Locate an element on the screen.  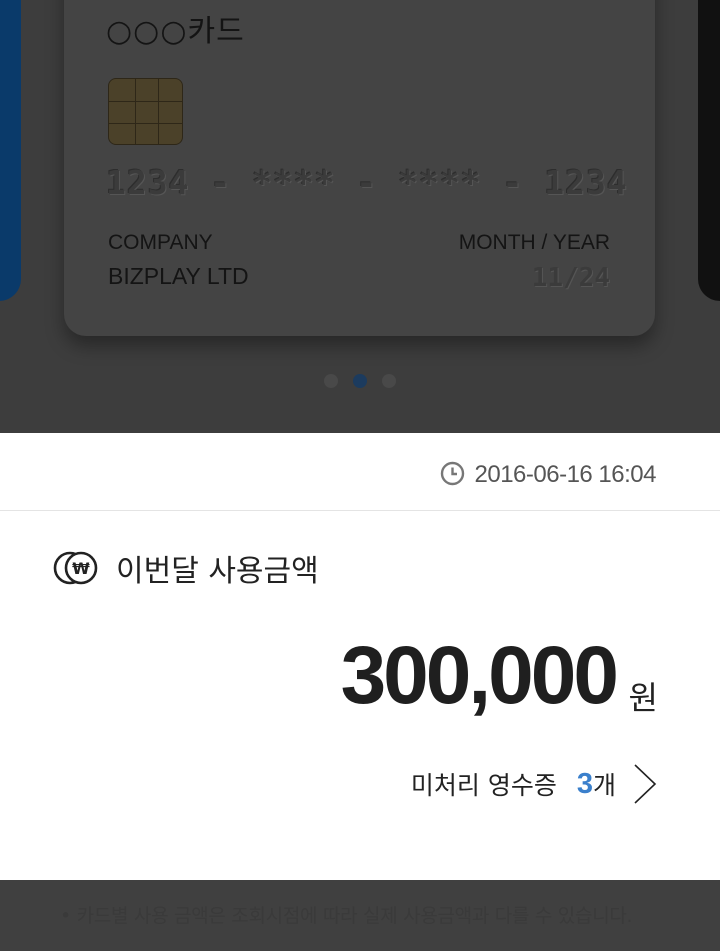
carousel-pagination is located at coordinates (360, 381).